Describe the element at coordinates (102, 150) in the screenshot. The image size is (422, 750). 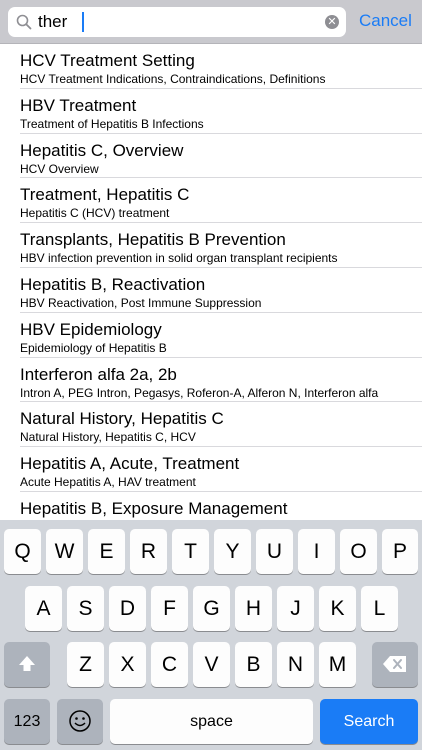
I see `item-title: Hepatitis C, Overview` at that location.